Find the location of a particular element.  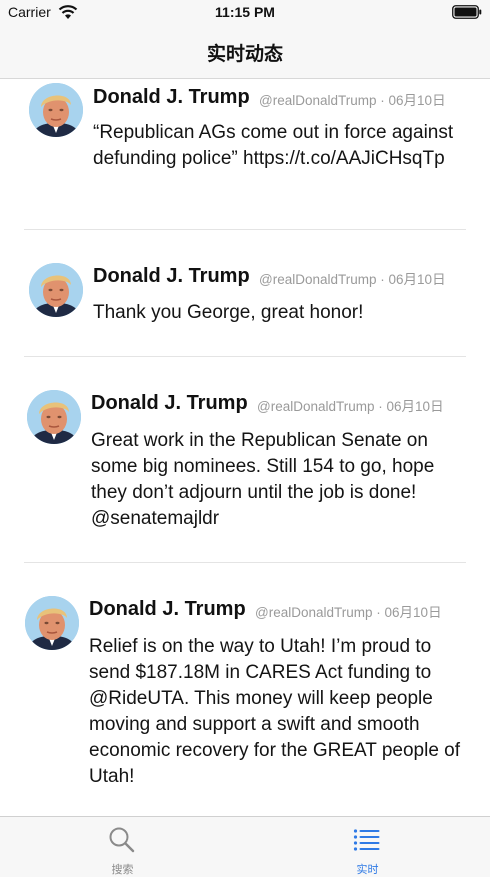

search-icon is located at coordinates (122, 840).